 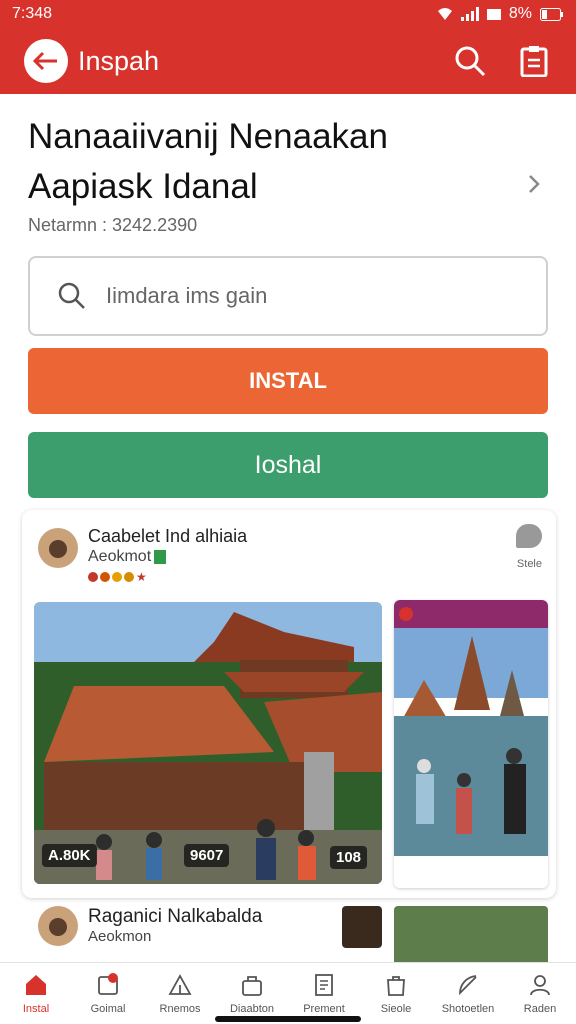 I want to click on back-button, so click(x=46, y=61).